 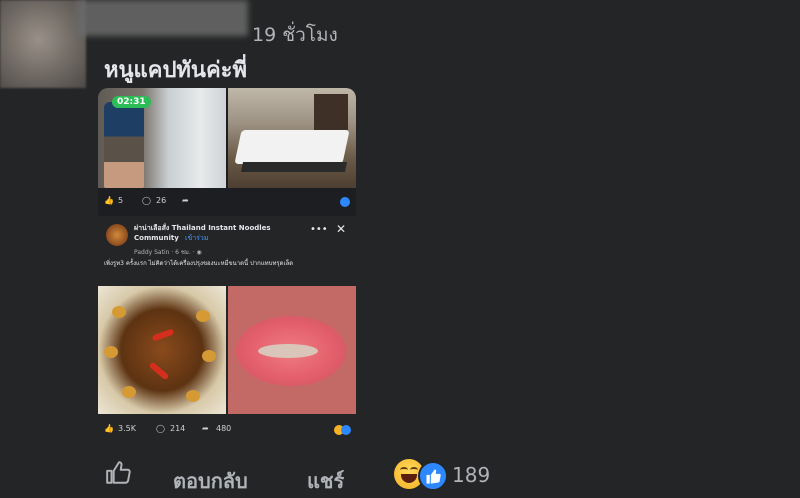 What do you see at coordinates (43, 44) in the screenshot?
I see `commenter-avatar` at bounding box center [43, 44].